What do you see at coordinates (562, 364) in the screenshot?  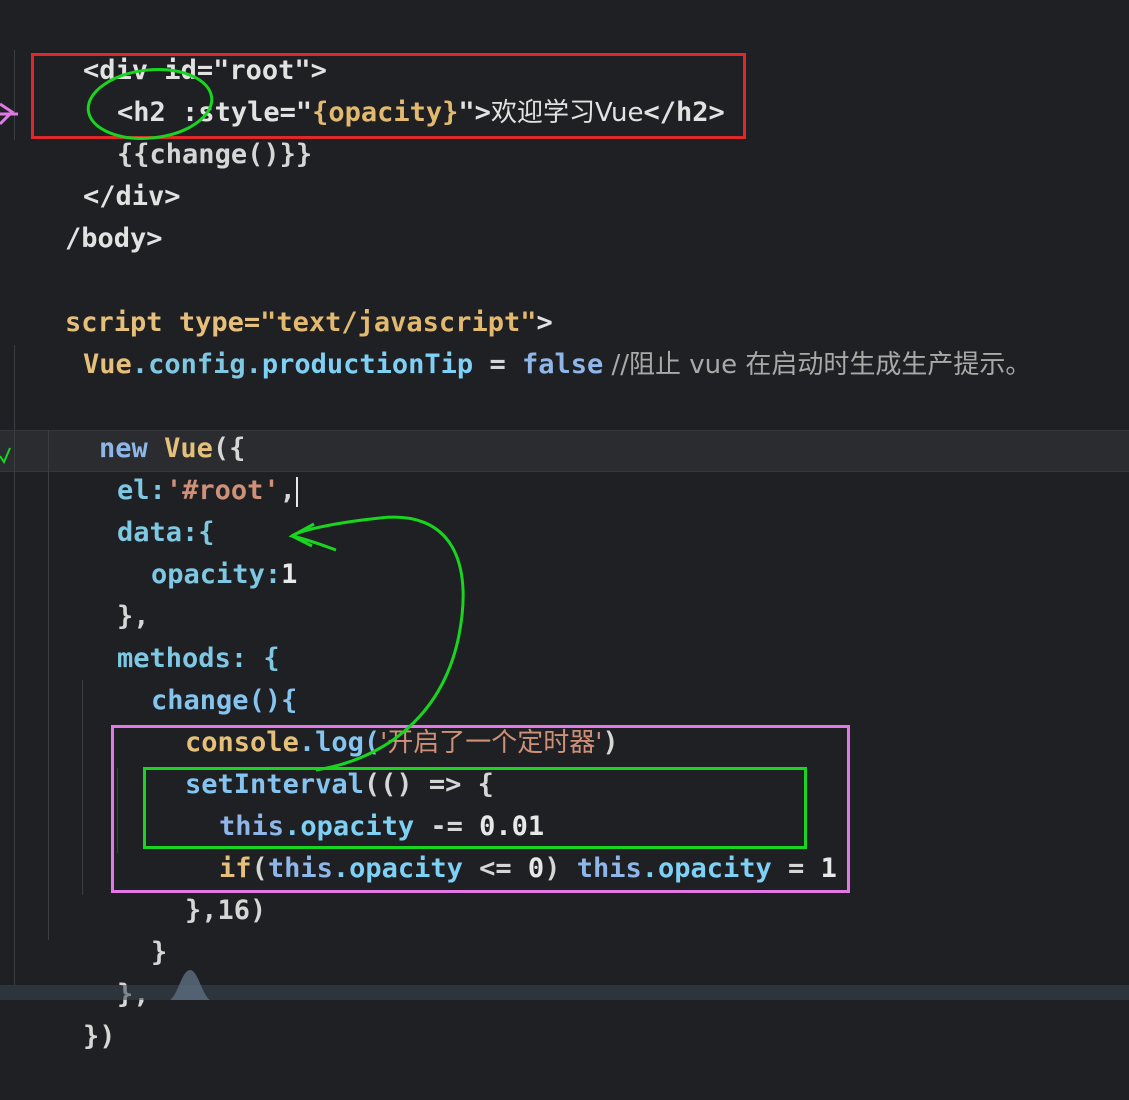 I see `code-token: false` at bounding box center [562, 364].